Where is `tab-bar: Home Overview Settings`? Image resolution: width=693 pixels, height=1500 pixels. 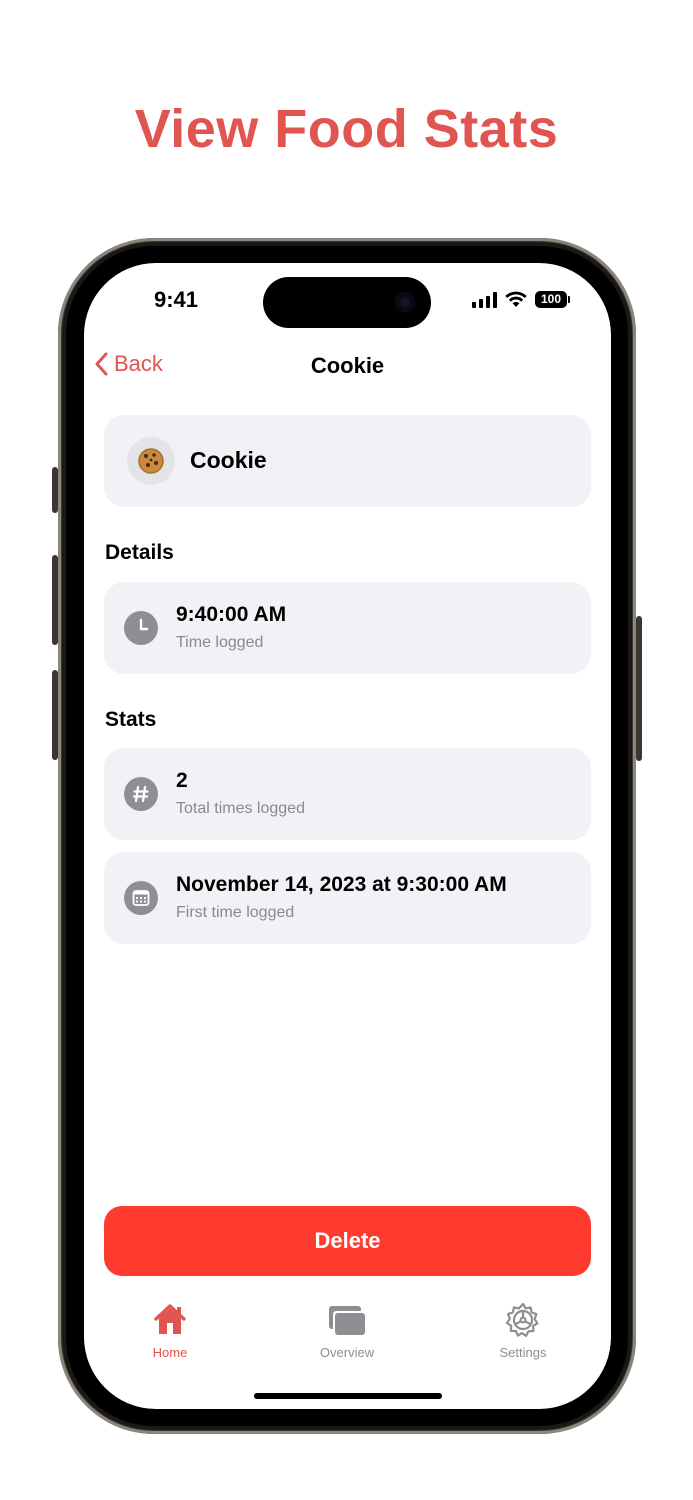 tab-bar: Home Overview Settings is located at coordinates (347, 1336).